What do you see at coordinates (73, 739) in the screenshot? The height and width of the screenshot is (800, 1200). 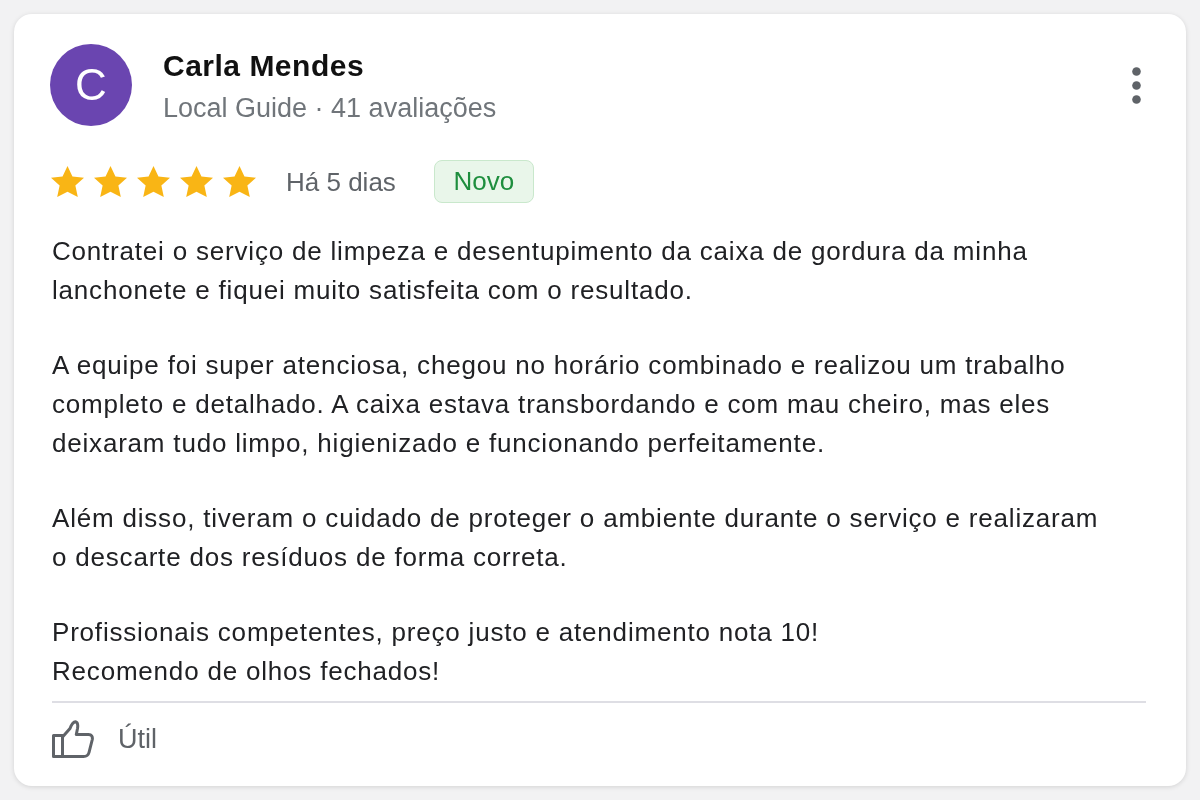 I see `thumbs-up-icon` at bounding box center [73, 739].